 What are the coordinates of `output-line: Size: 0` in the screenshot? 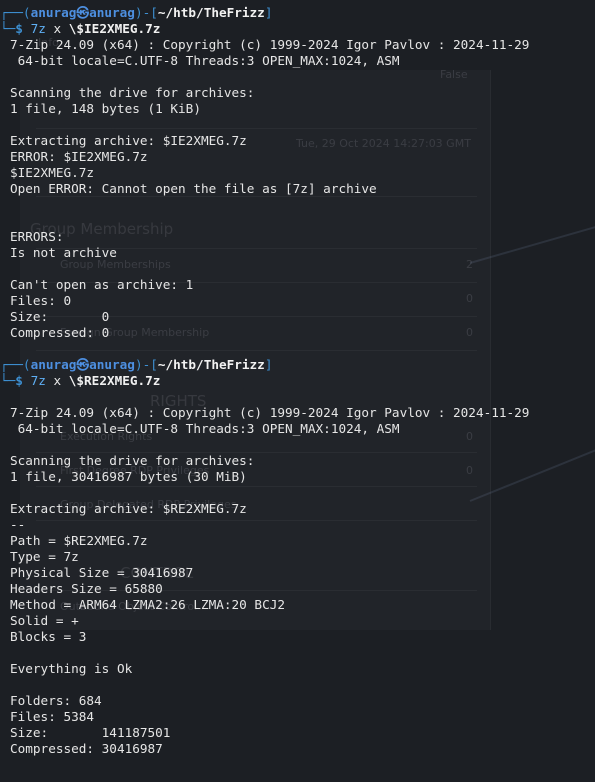 It's located at (60, 316).